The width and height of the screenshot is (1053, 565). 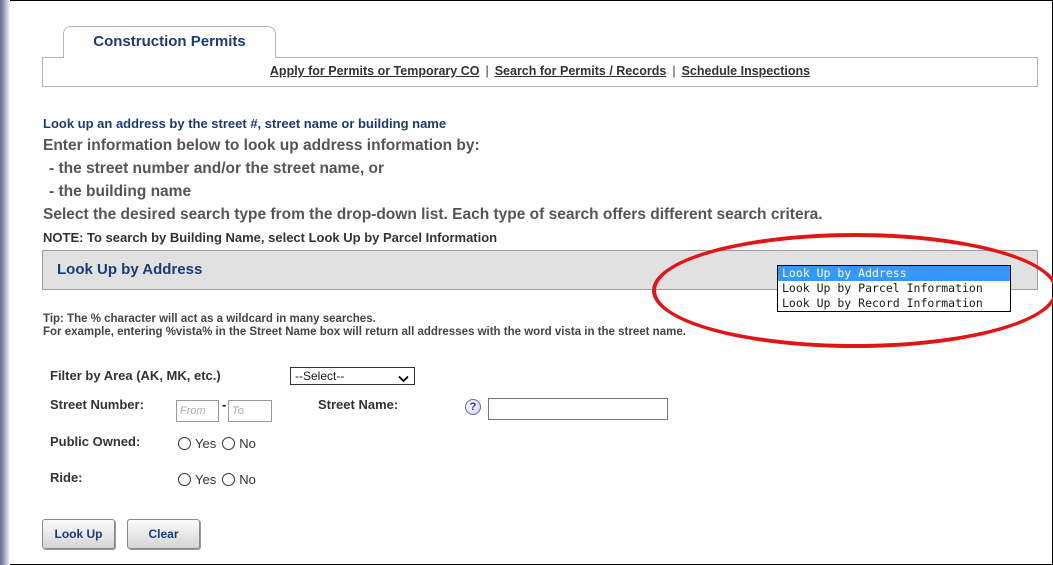 What do you see at coordinates (581, 71) in the screenshot?
I see `search-permits-link: Search for Permits / Records` at bounding box center [581, 71].